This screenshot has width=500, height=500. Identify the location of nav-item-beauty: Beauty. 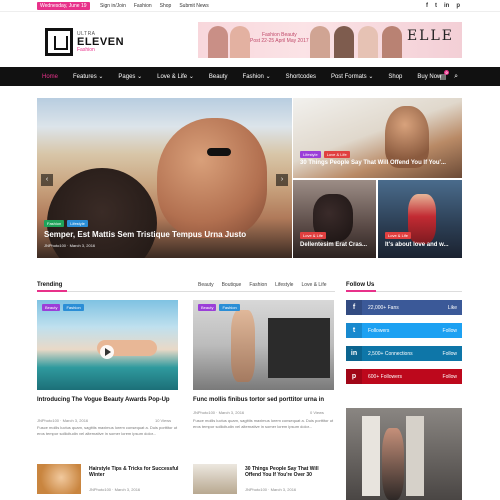
(218, 77).